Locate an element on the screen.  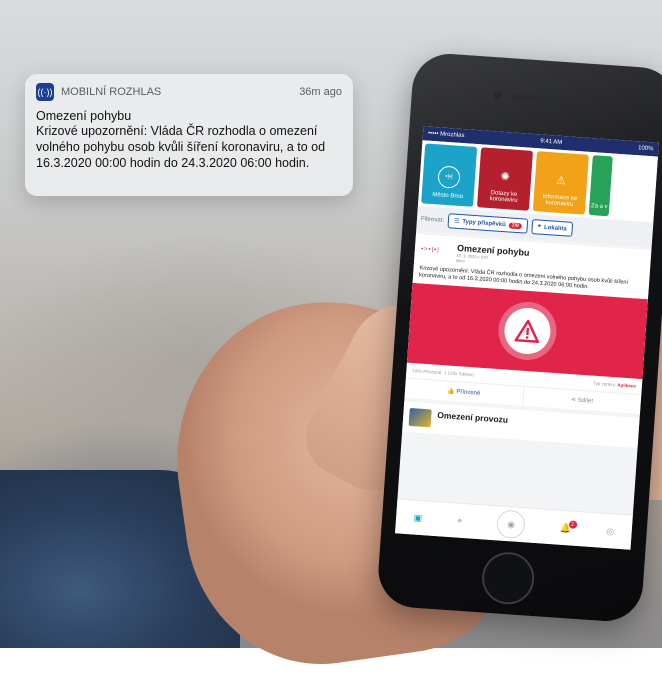
home-button is located at coordinates (508, 578).